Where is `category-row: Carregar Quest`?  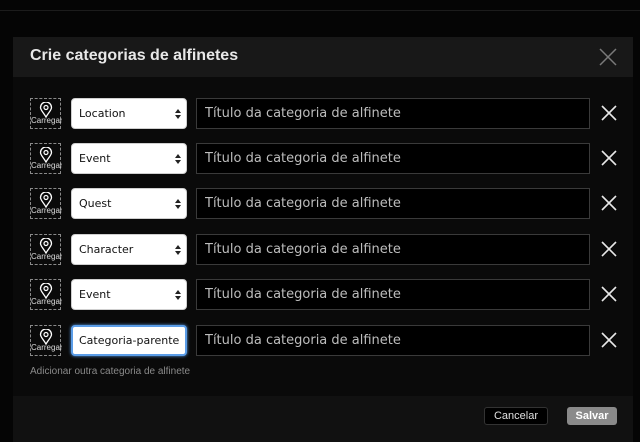
category-row: Carregar Quest is located at coordinates (326, 204).